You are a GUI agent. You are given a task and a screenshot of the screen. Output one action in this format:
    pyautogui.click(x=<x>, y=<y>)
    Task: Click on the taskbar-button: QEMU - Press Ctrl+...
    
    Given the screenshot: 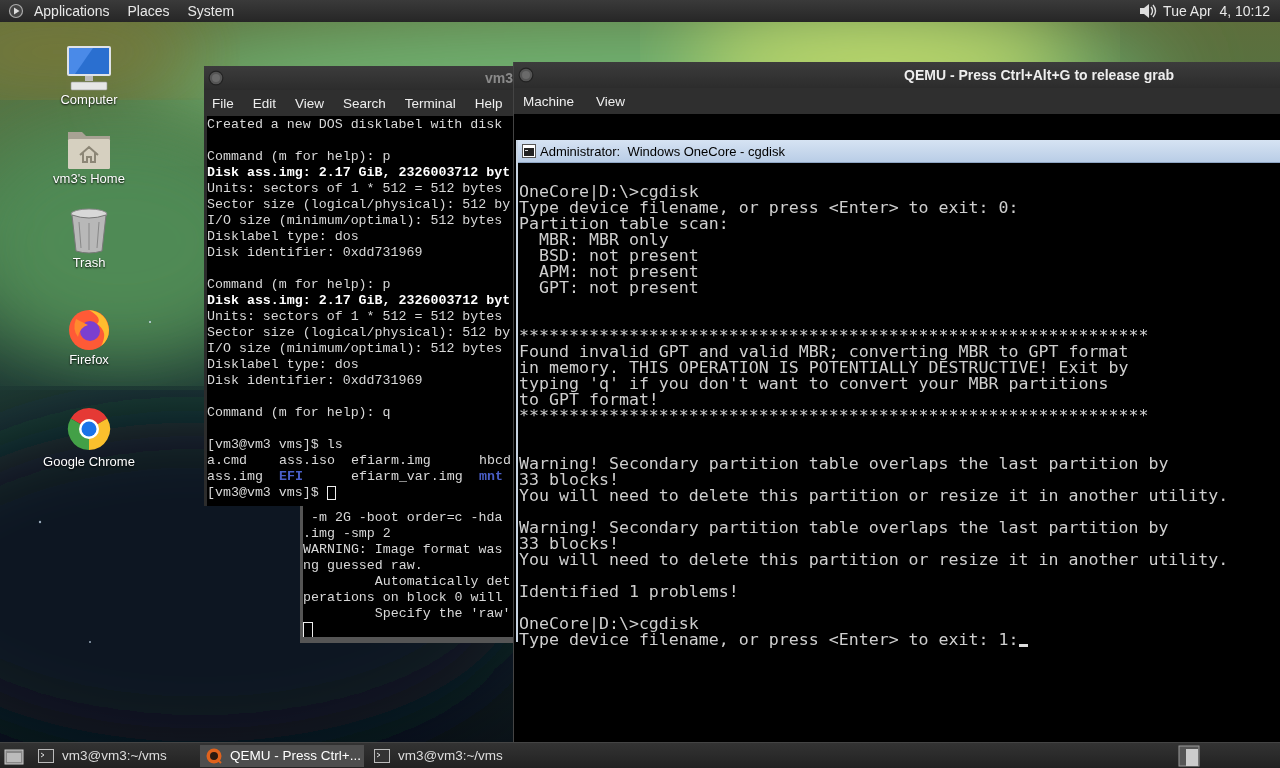 What is the action you would take?
    pyautogui.click(x=282, y=755)
    